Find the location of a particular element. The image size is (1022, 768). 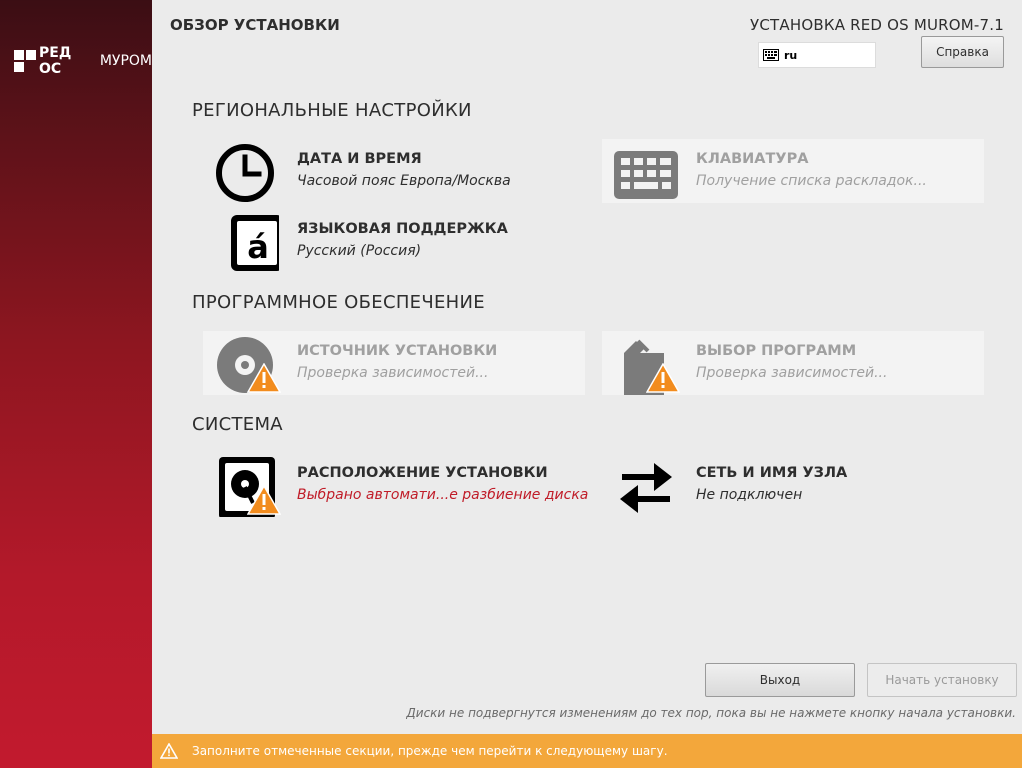

svg-text: á is located at coordinates (258, 247).